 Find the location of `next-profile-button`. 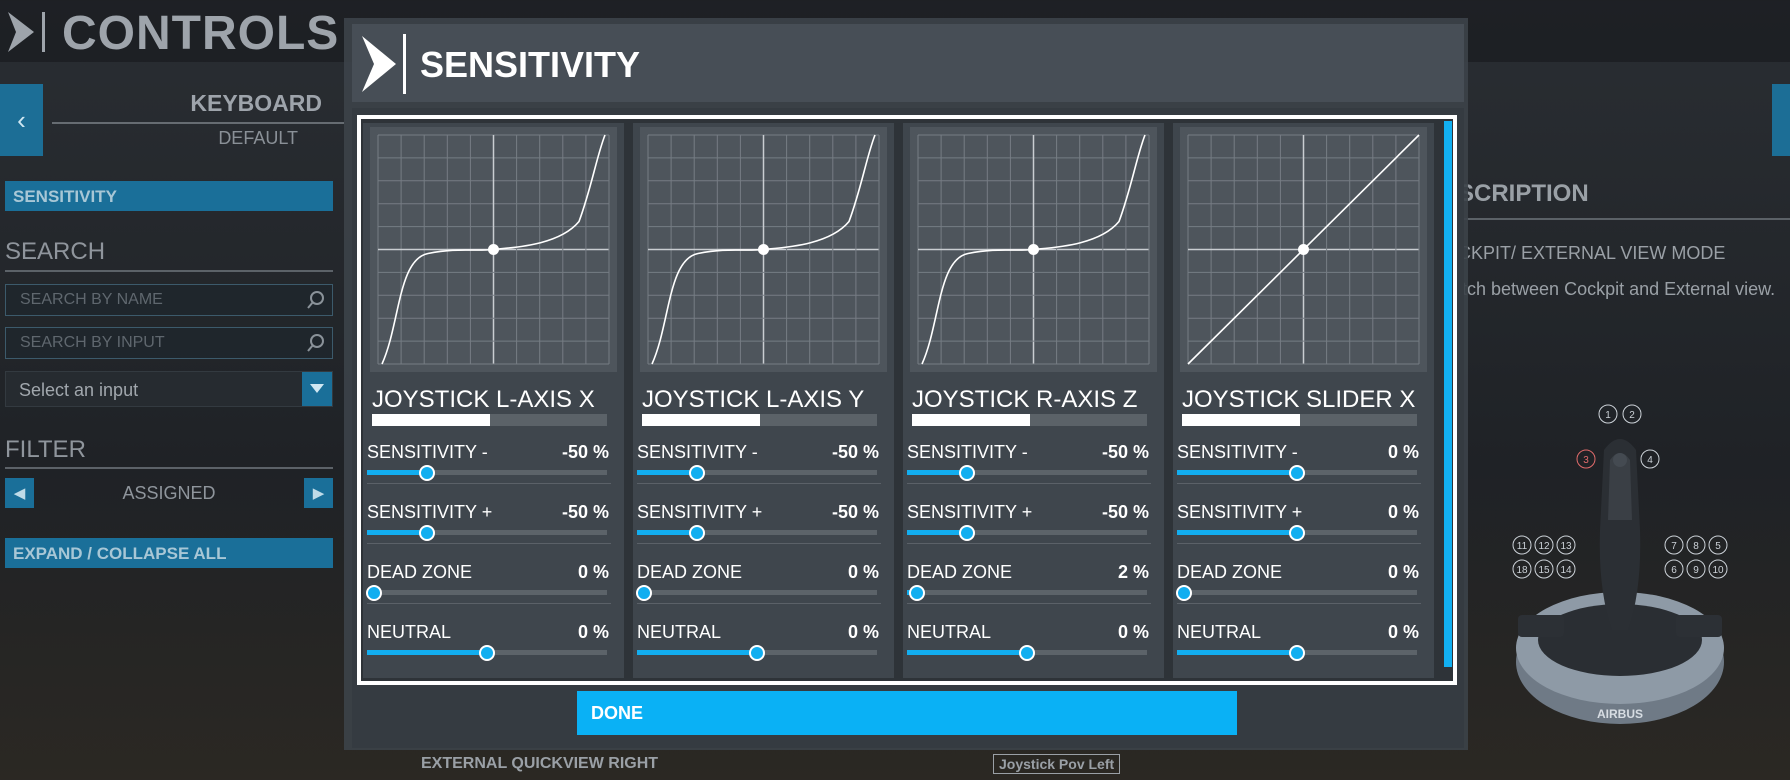

next-profile-button is located at coordinates (1781, 120).